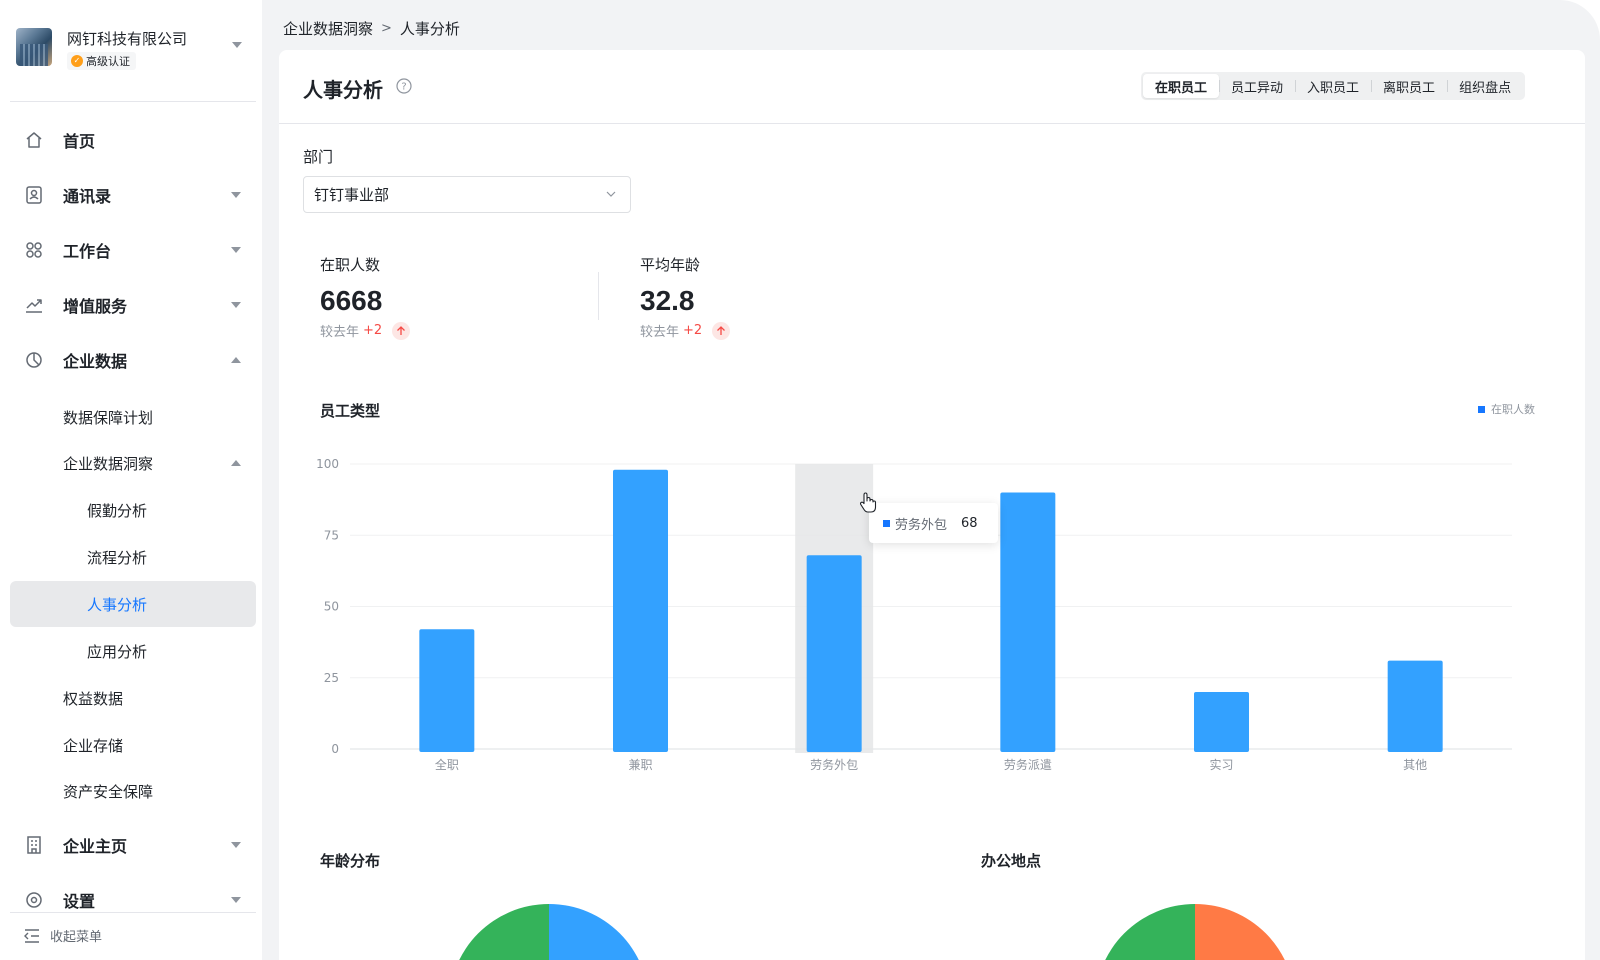 Image resolution: width=1600 pixels, height=960 pixels. What do you see at coordinates (594, 932) in the screenshot?
I see `pie-slice-blue` at bounding box center [594, 932].